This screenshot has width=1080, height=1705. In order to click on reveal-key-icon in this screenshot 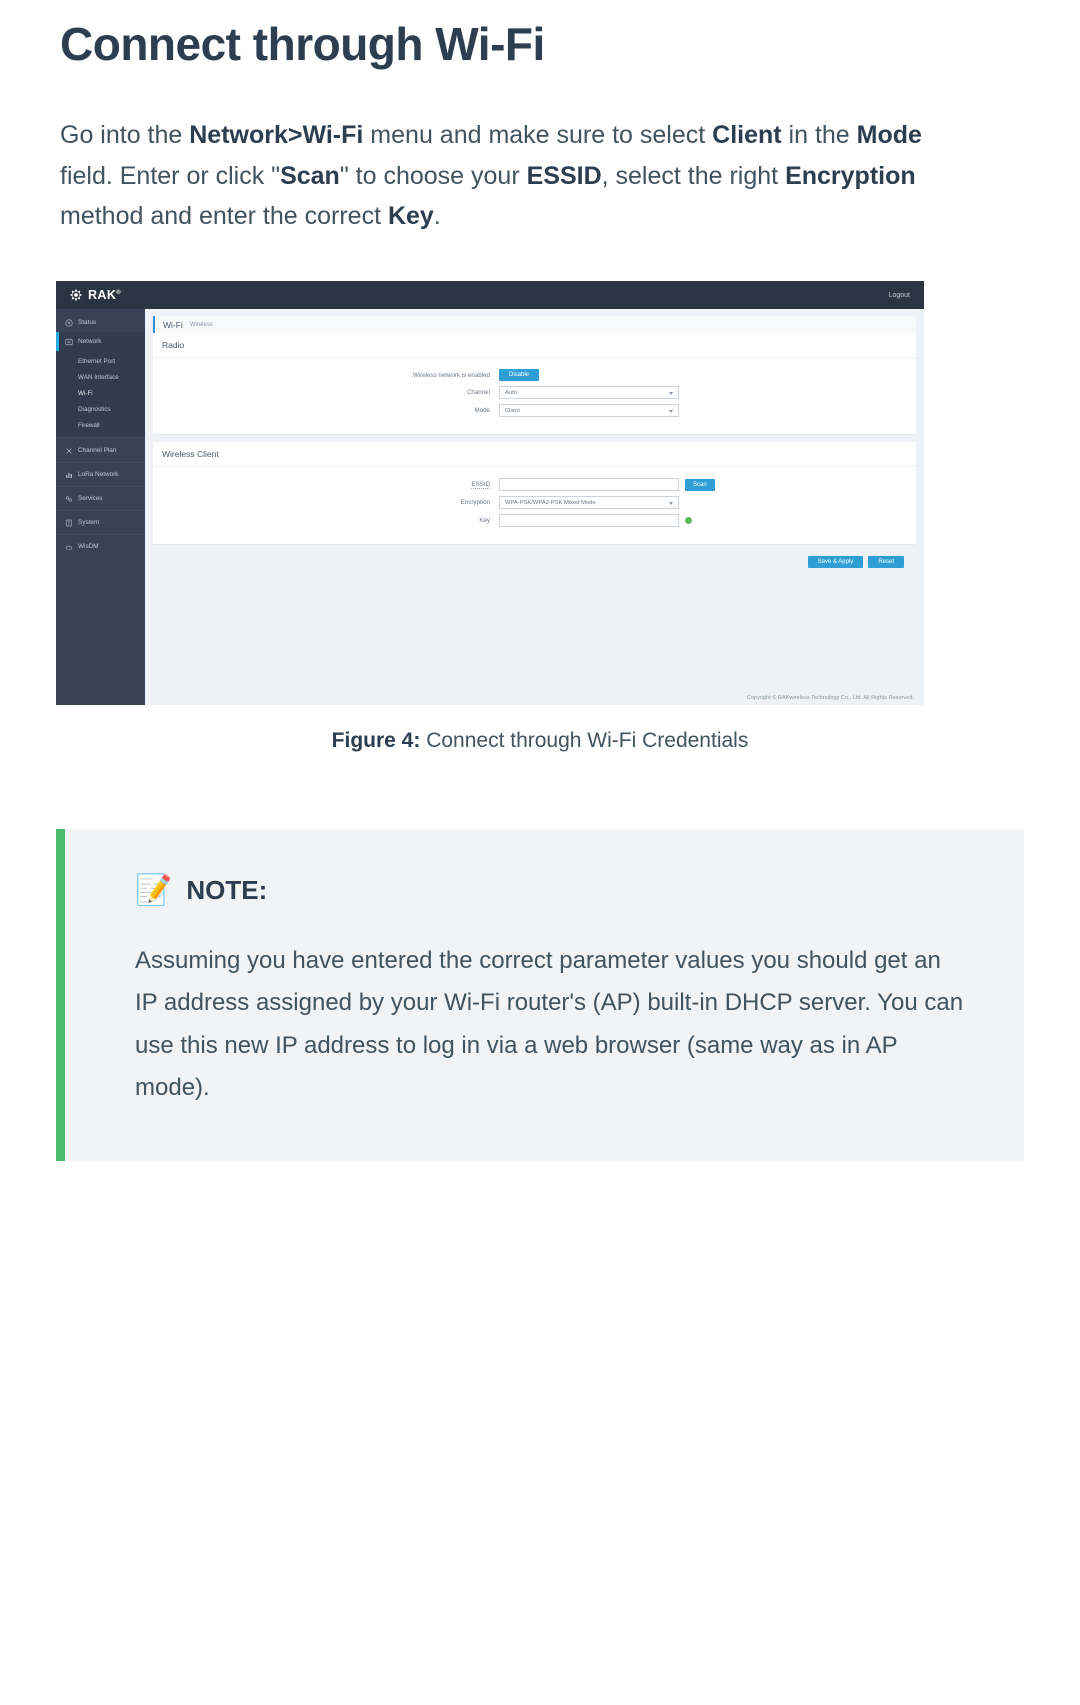, I will do `click(688, 521)`.